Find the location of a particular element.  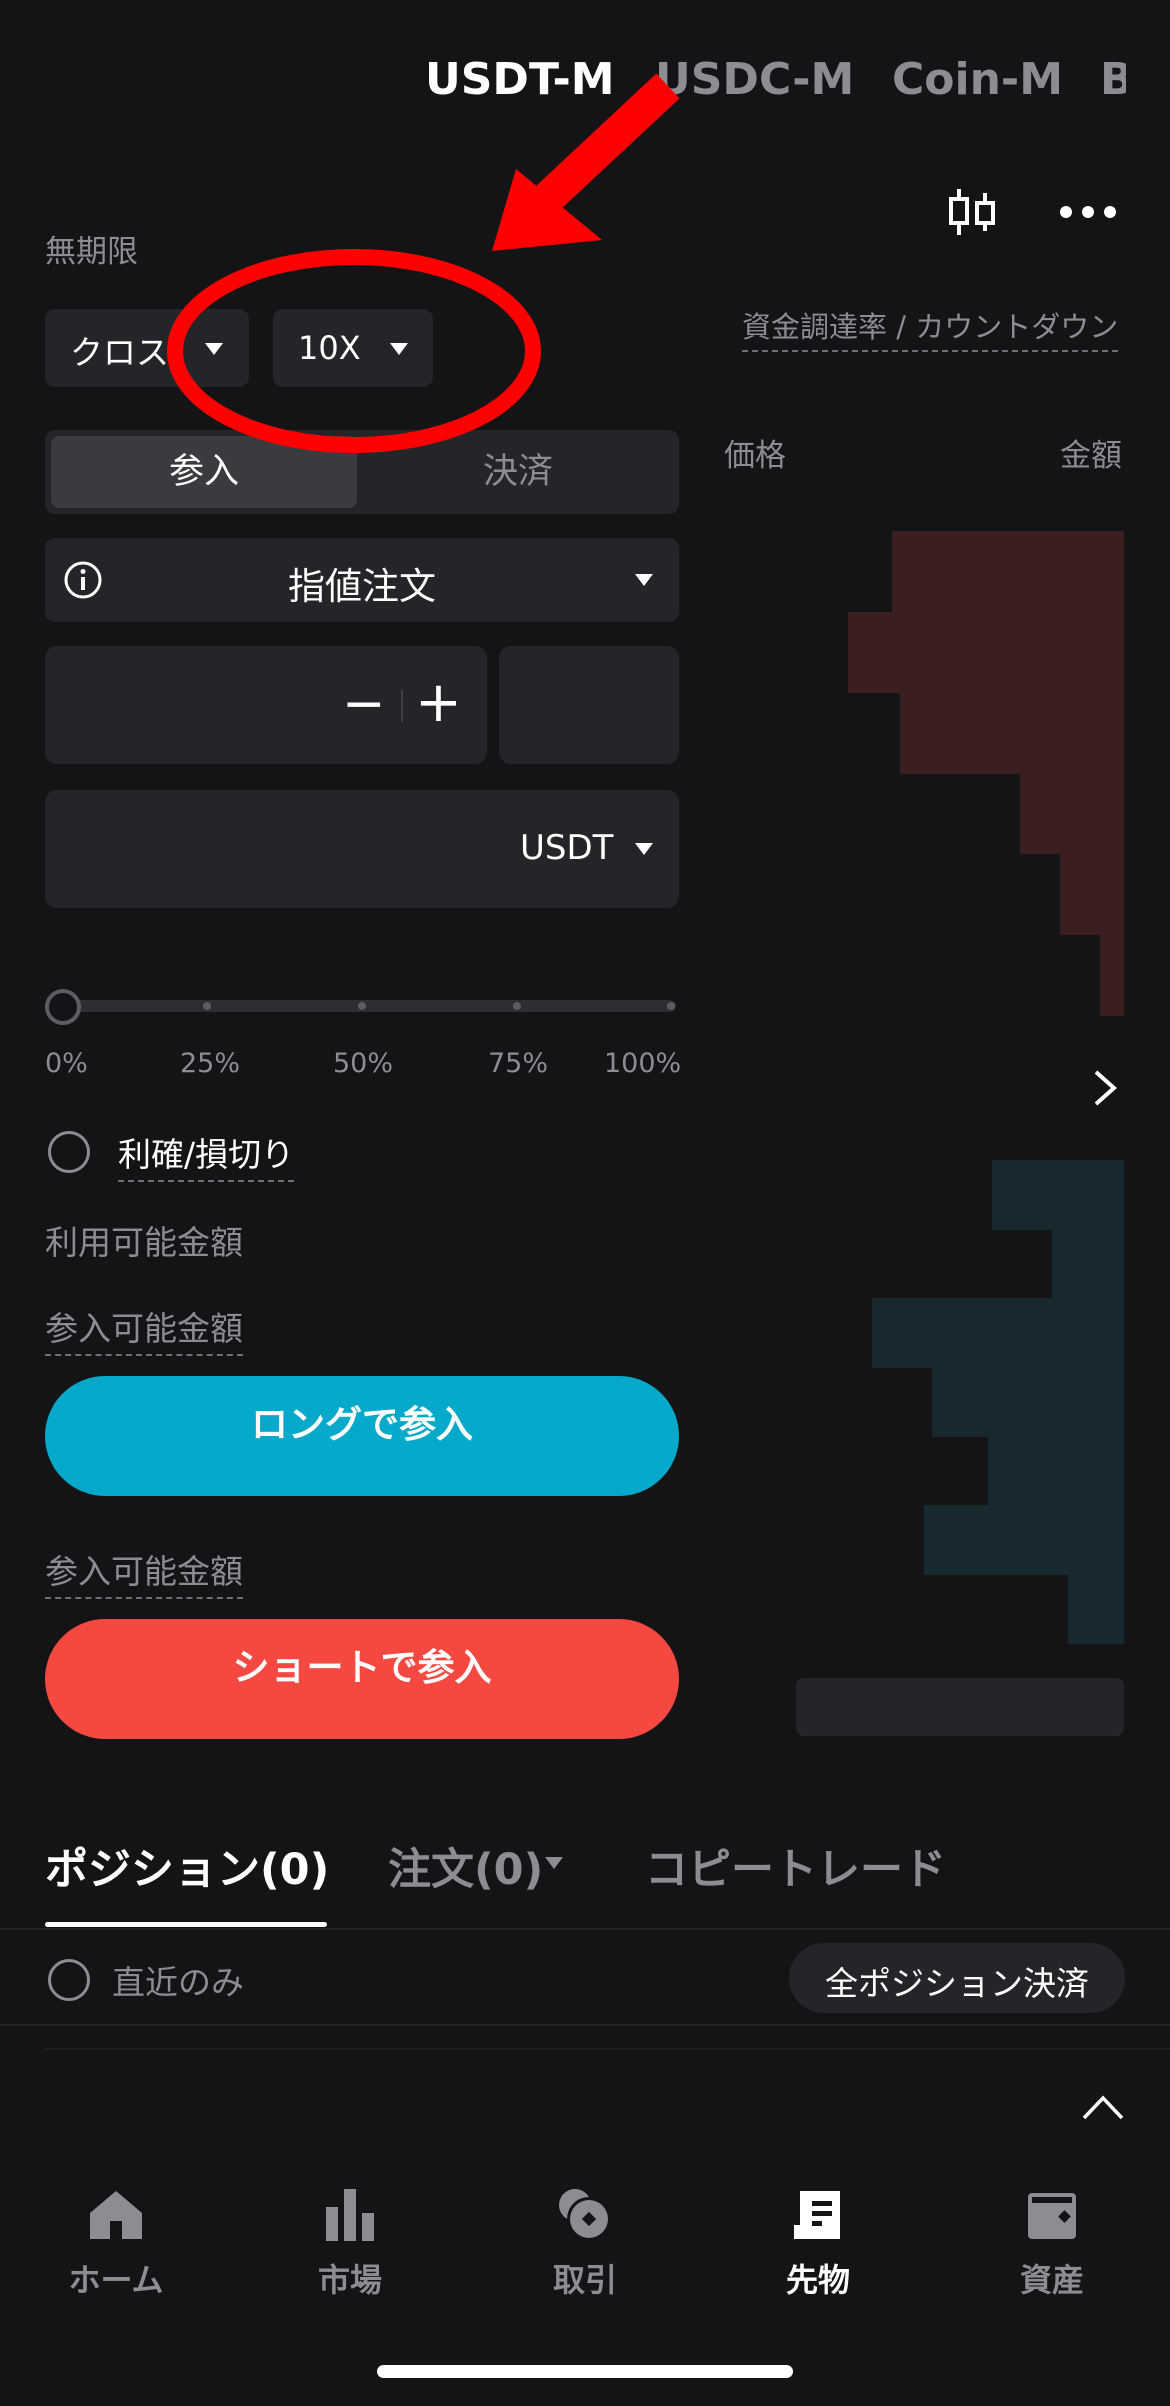

tab-usdt-m: USDT-M is located at coordinates (520, 79).